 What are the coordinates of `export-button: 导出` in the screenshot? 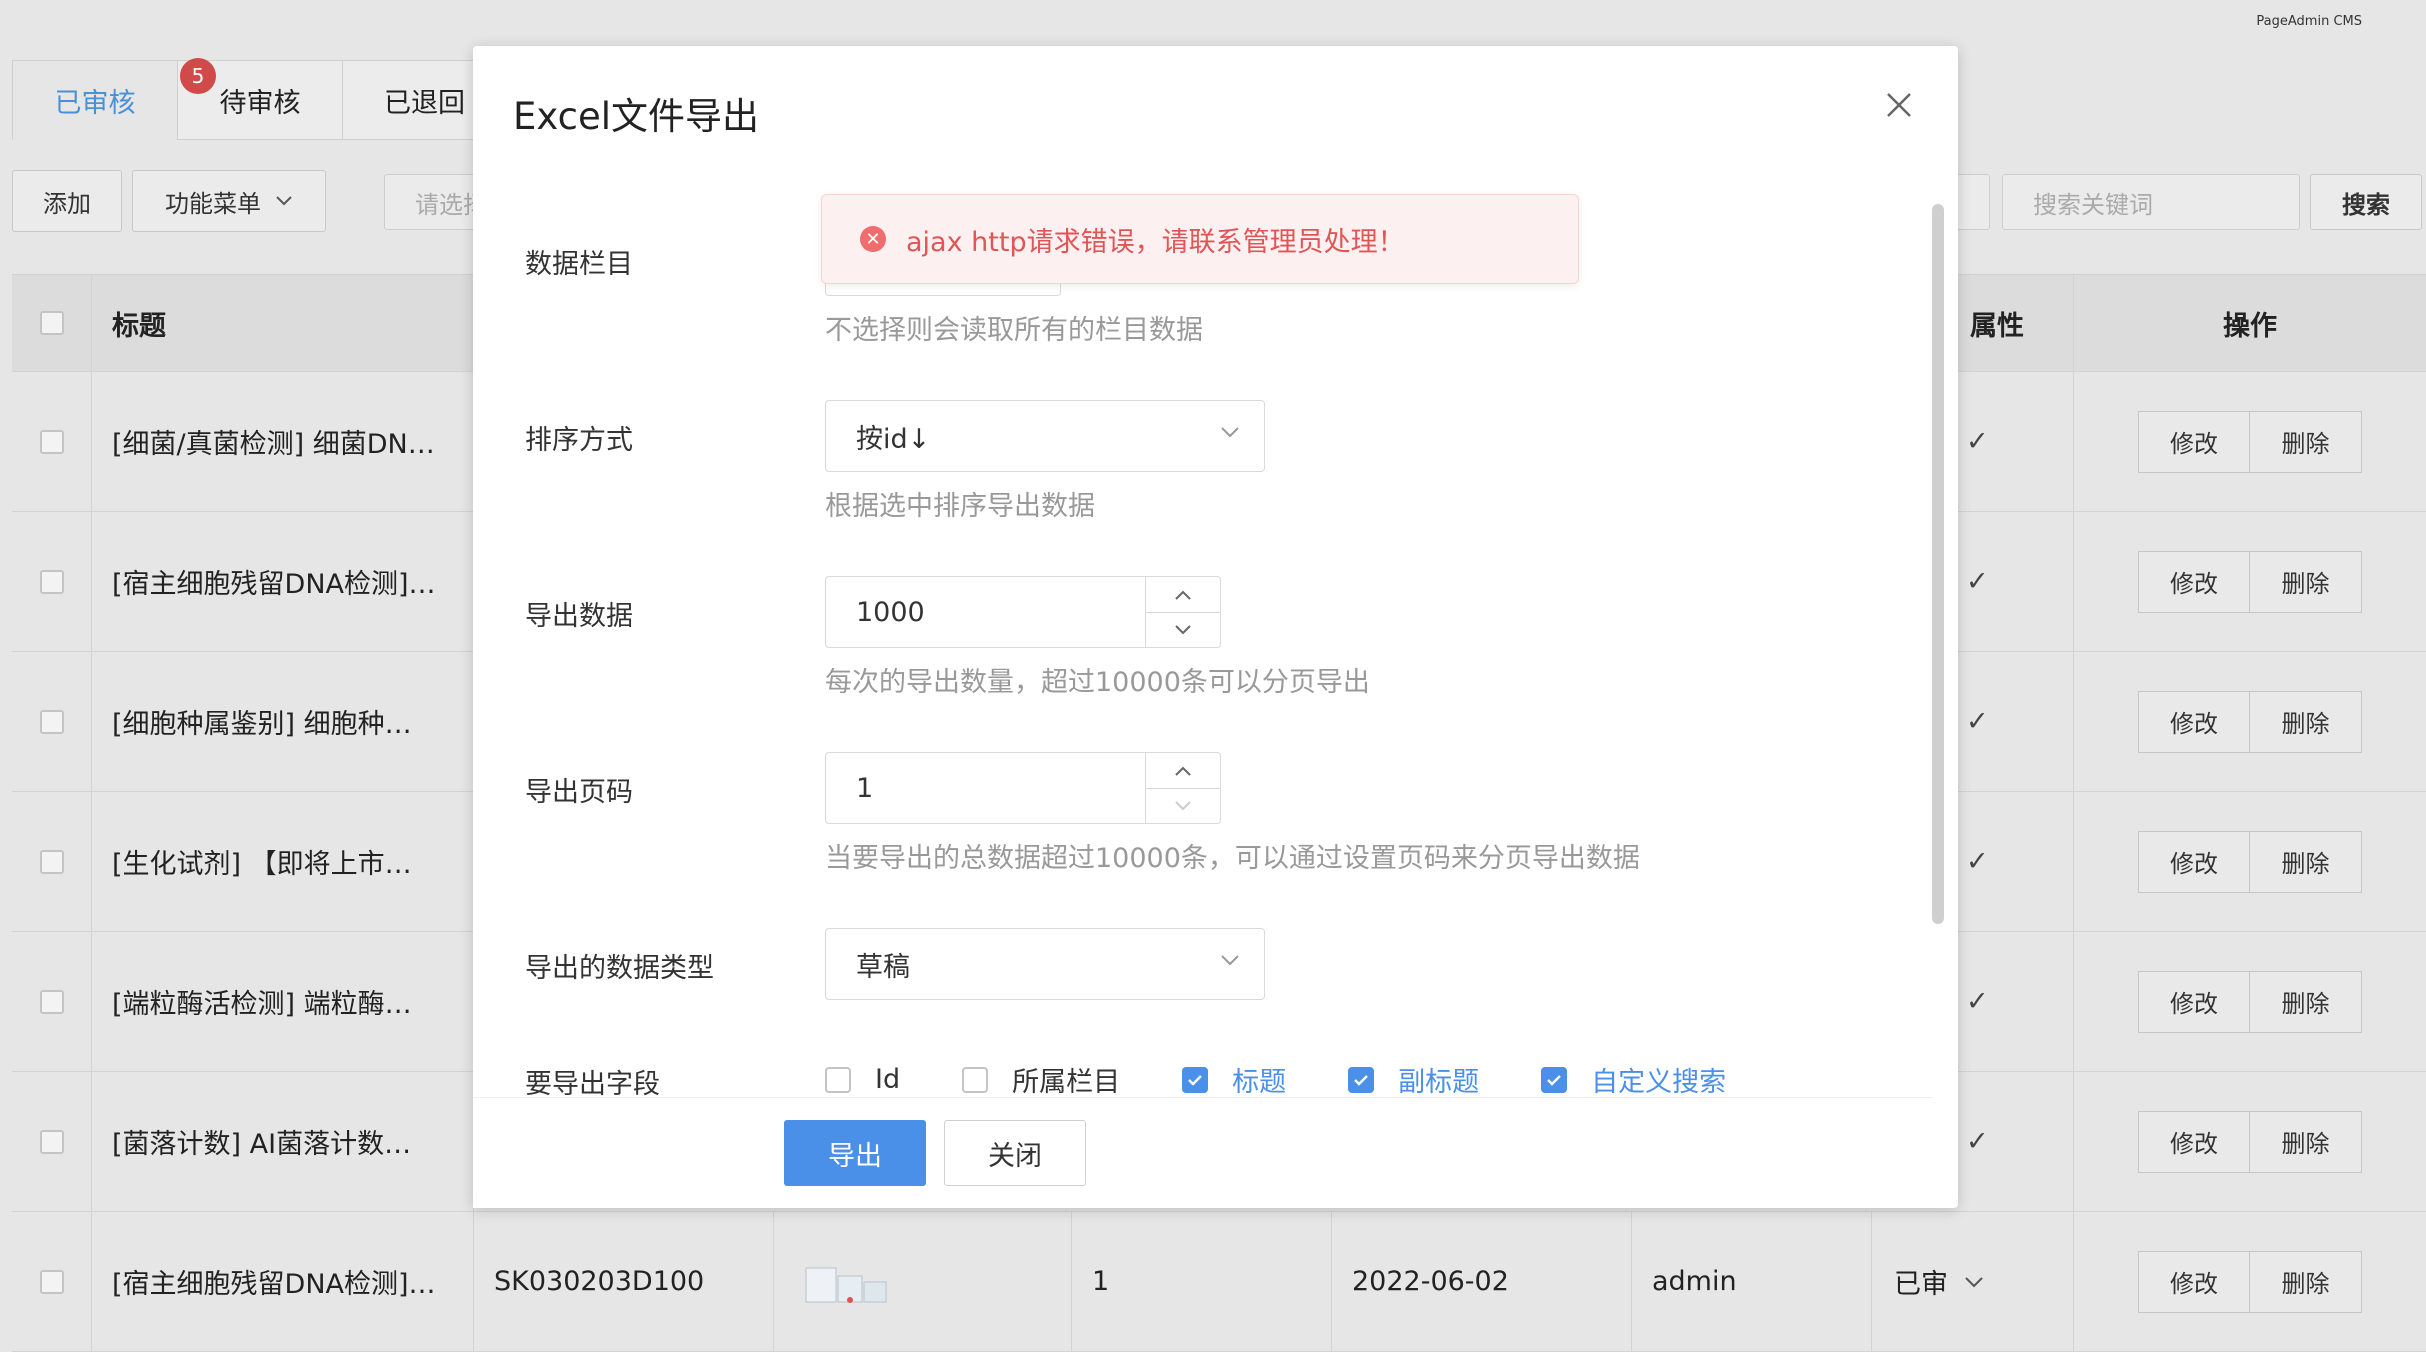 It's located at (855, 1153).